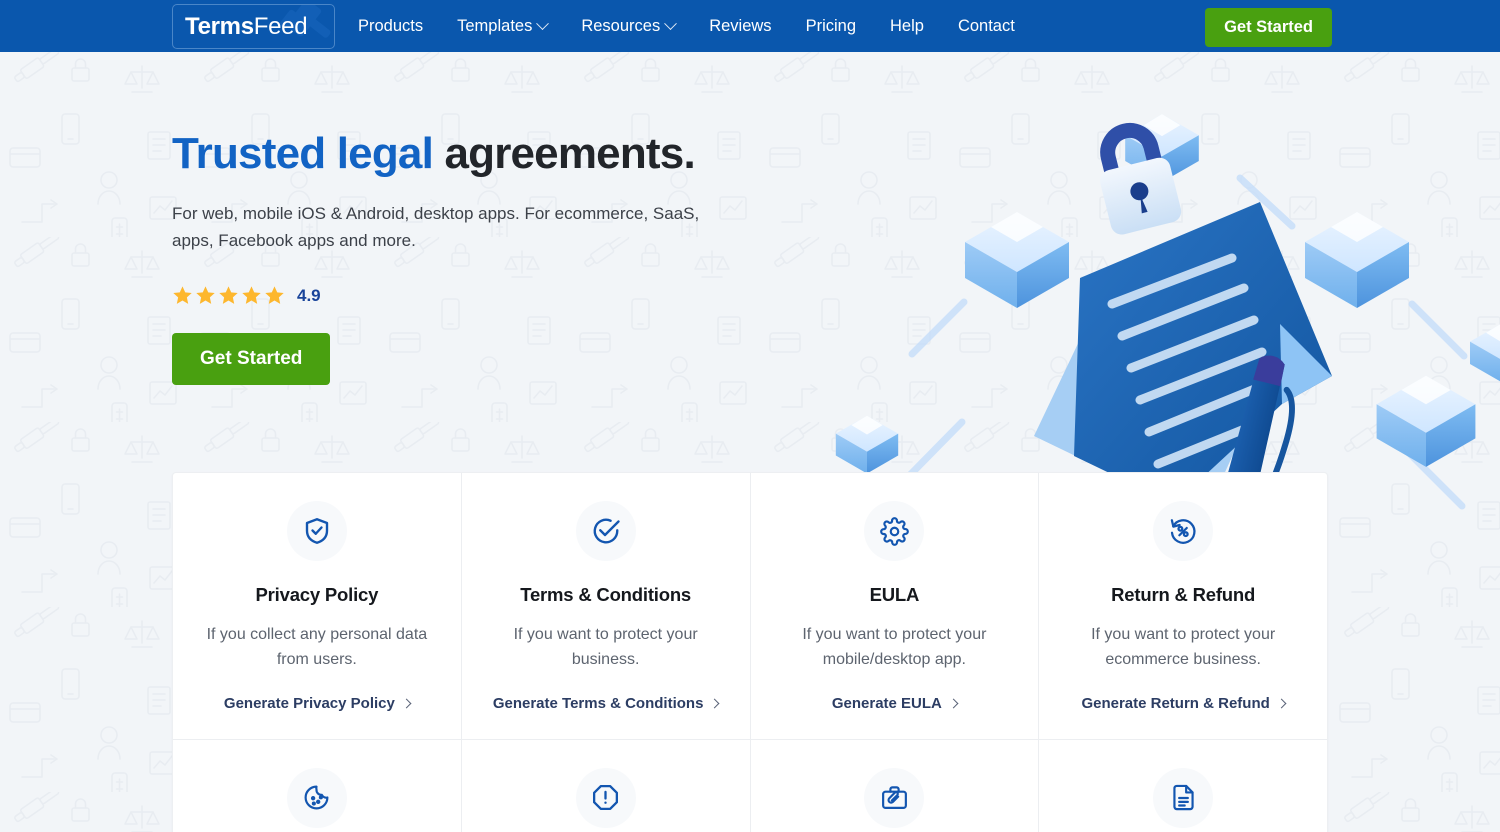 Image resolution: width=1500 pixels, height=832 pixels. I want to click on octagon-alert-icon, so click(606, 798).